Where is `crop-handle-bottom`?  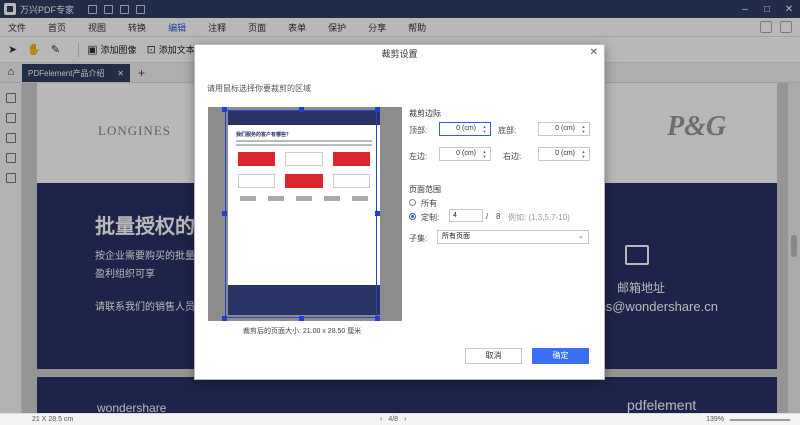
crop-handle-bottom is located at coordinates (301, 318).